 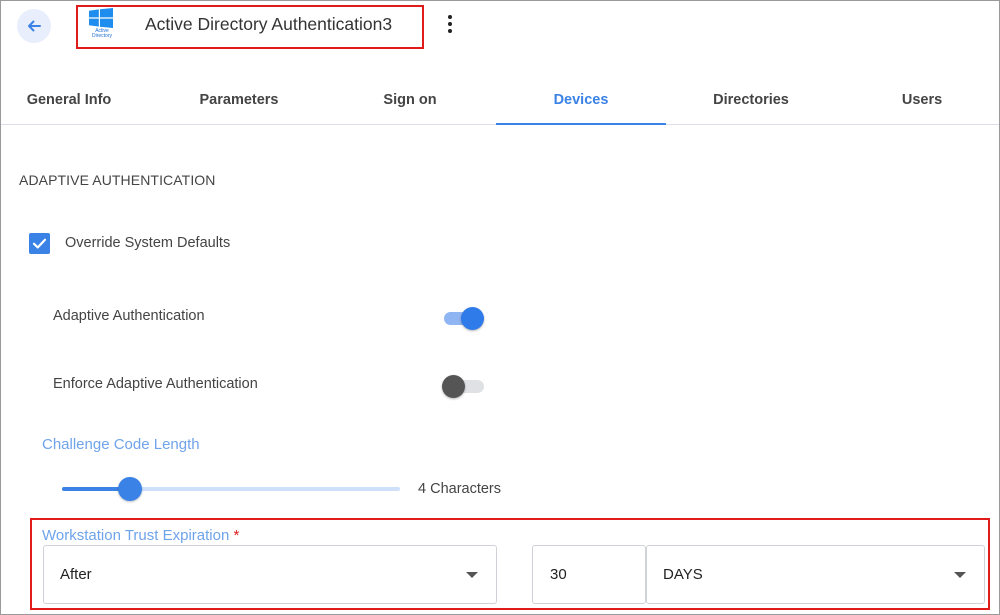 I want to click on enforce-adaptive-auth-toggle, so click(x=464, y=386).